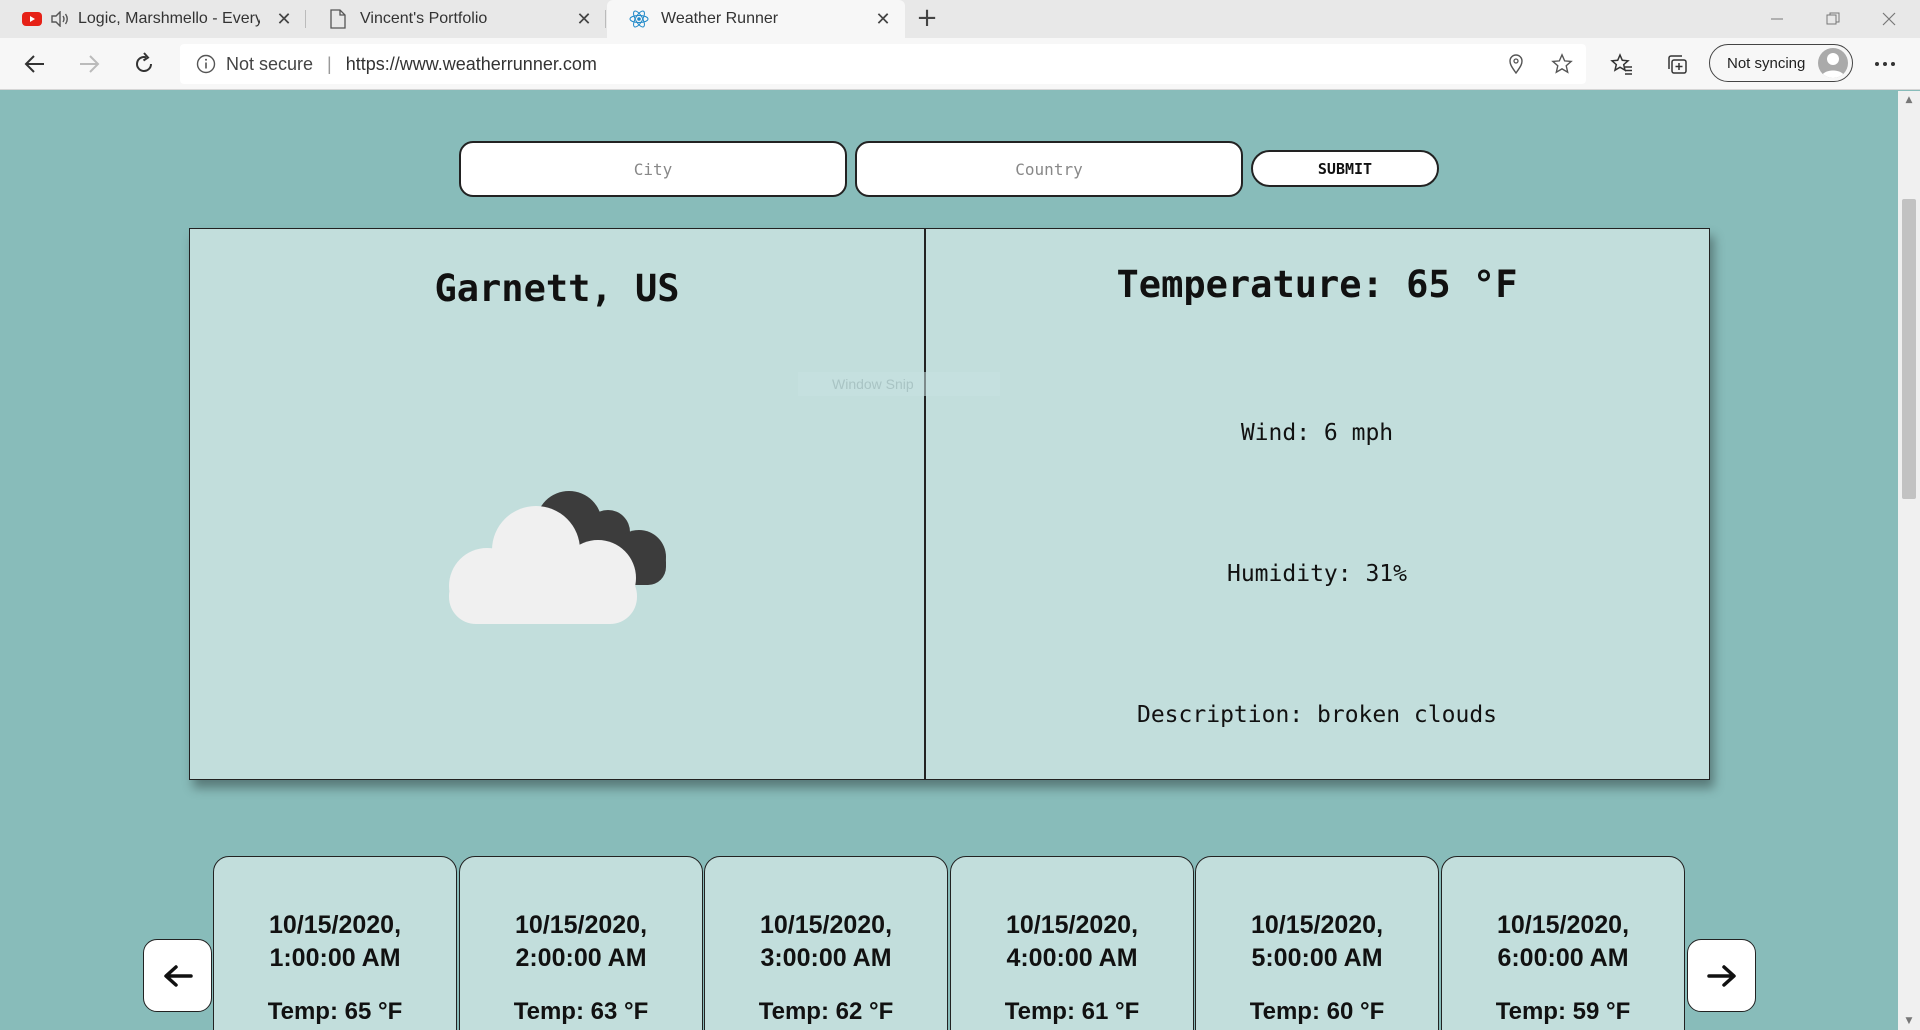 Image resolution: width=1920 pixels, height=1030 pixels. Describe the element at coordinates (1766, 63) in the screenshot. I see `sync-label: Not syncing` at that location.